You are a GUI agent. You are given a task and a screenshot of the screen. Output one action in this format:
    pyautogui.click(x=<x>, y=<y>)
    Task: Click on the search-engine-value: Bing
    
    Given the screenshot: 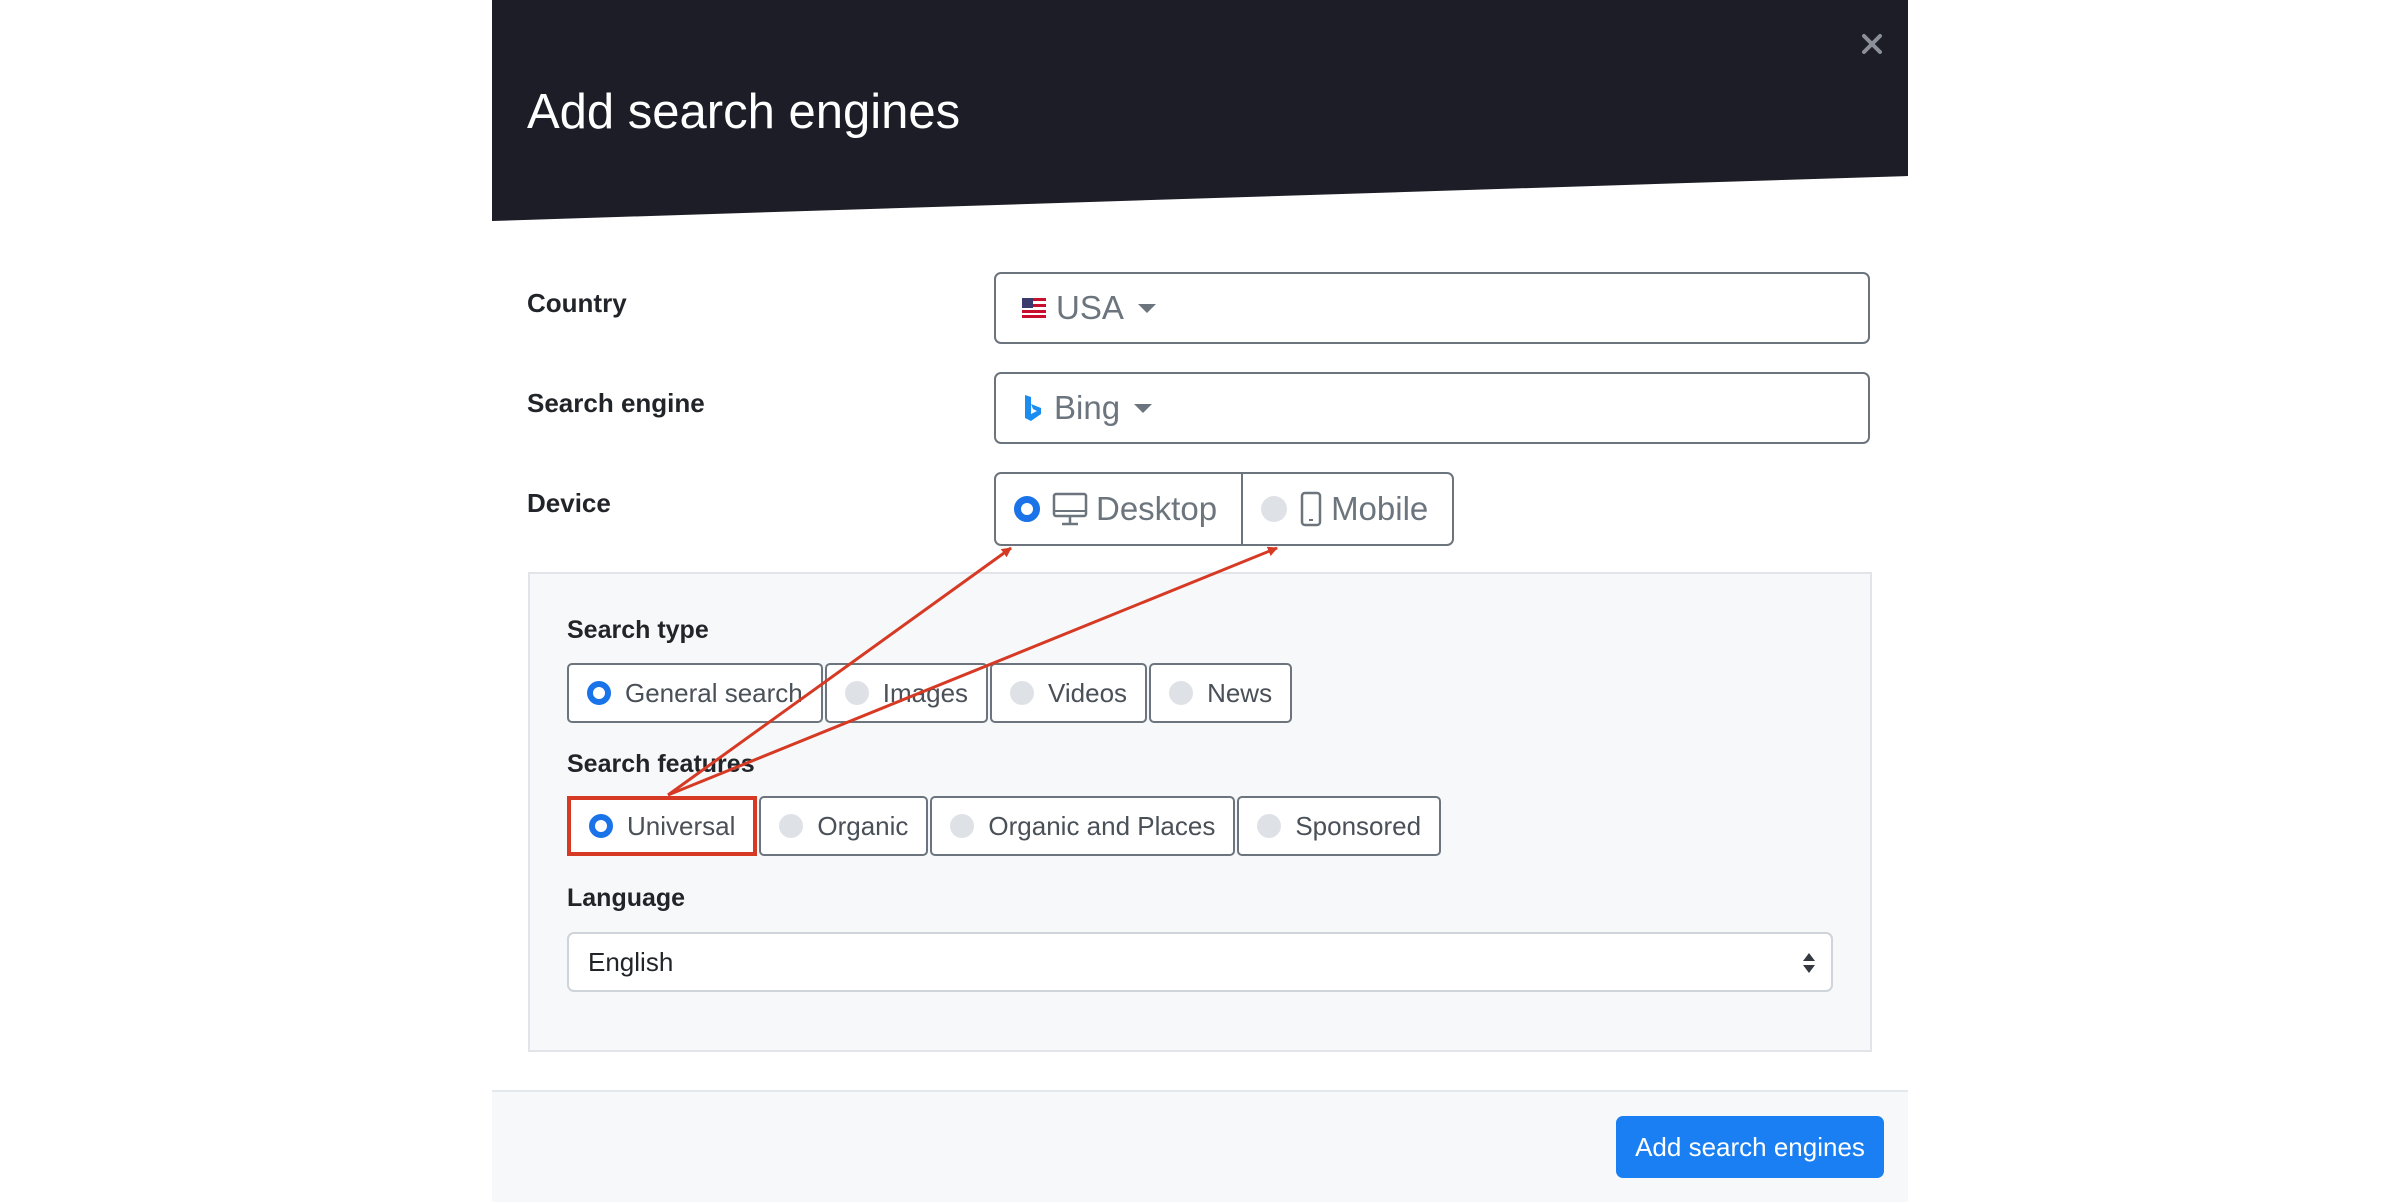 What is the action you would take?
    pyautogui.click(x=1087, y=407)
    